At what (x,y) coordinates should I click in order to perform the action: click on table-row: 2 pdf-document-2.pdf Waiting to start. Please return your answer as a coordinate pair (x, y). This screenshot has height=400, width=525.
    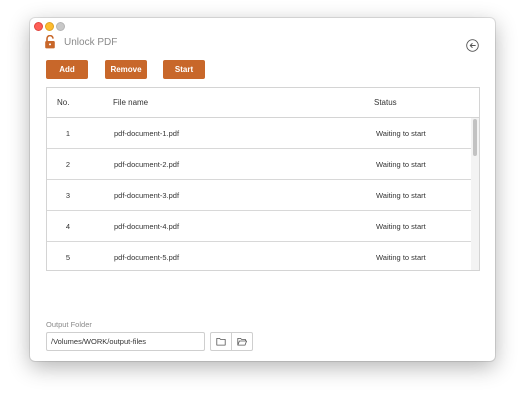
    Looking at the image, I should click on (259, 164).